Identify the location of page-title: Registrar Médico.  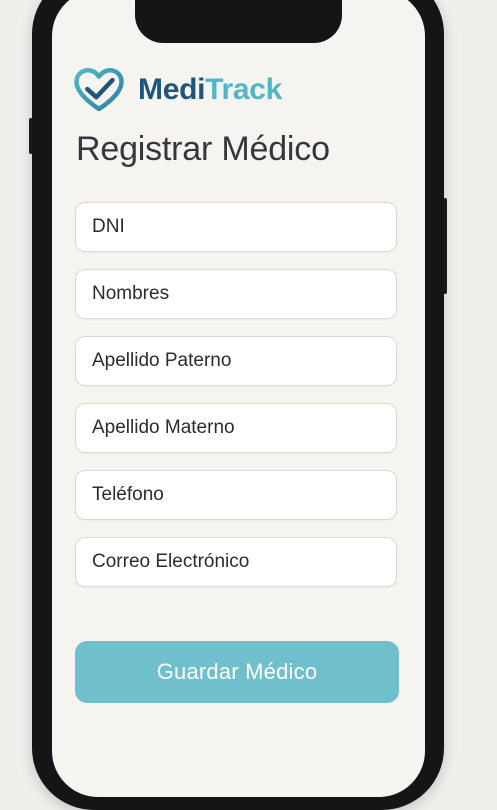
(203, 149).